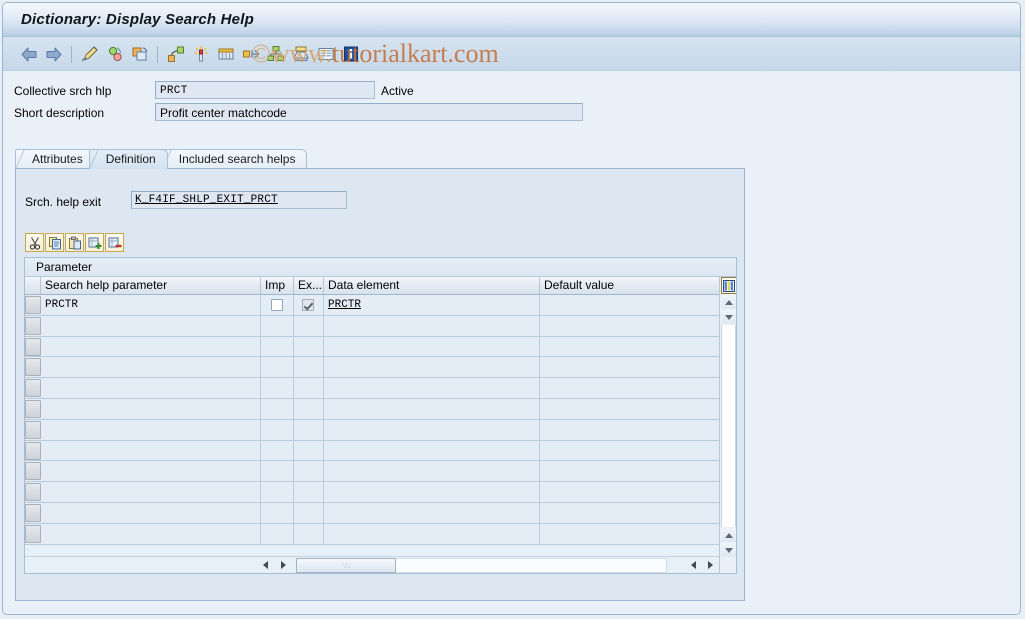  I want to click on scroll-far-left-button, so click(693, 565).